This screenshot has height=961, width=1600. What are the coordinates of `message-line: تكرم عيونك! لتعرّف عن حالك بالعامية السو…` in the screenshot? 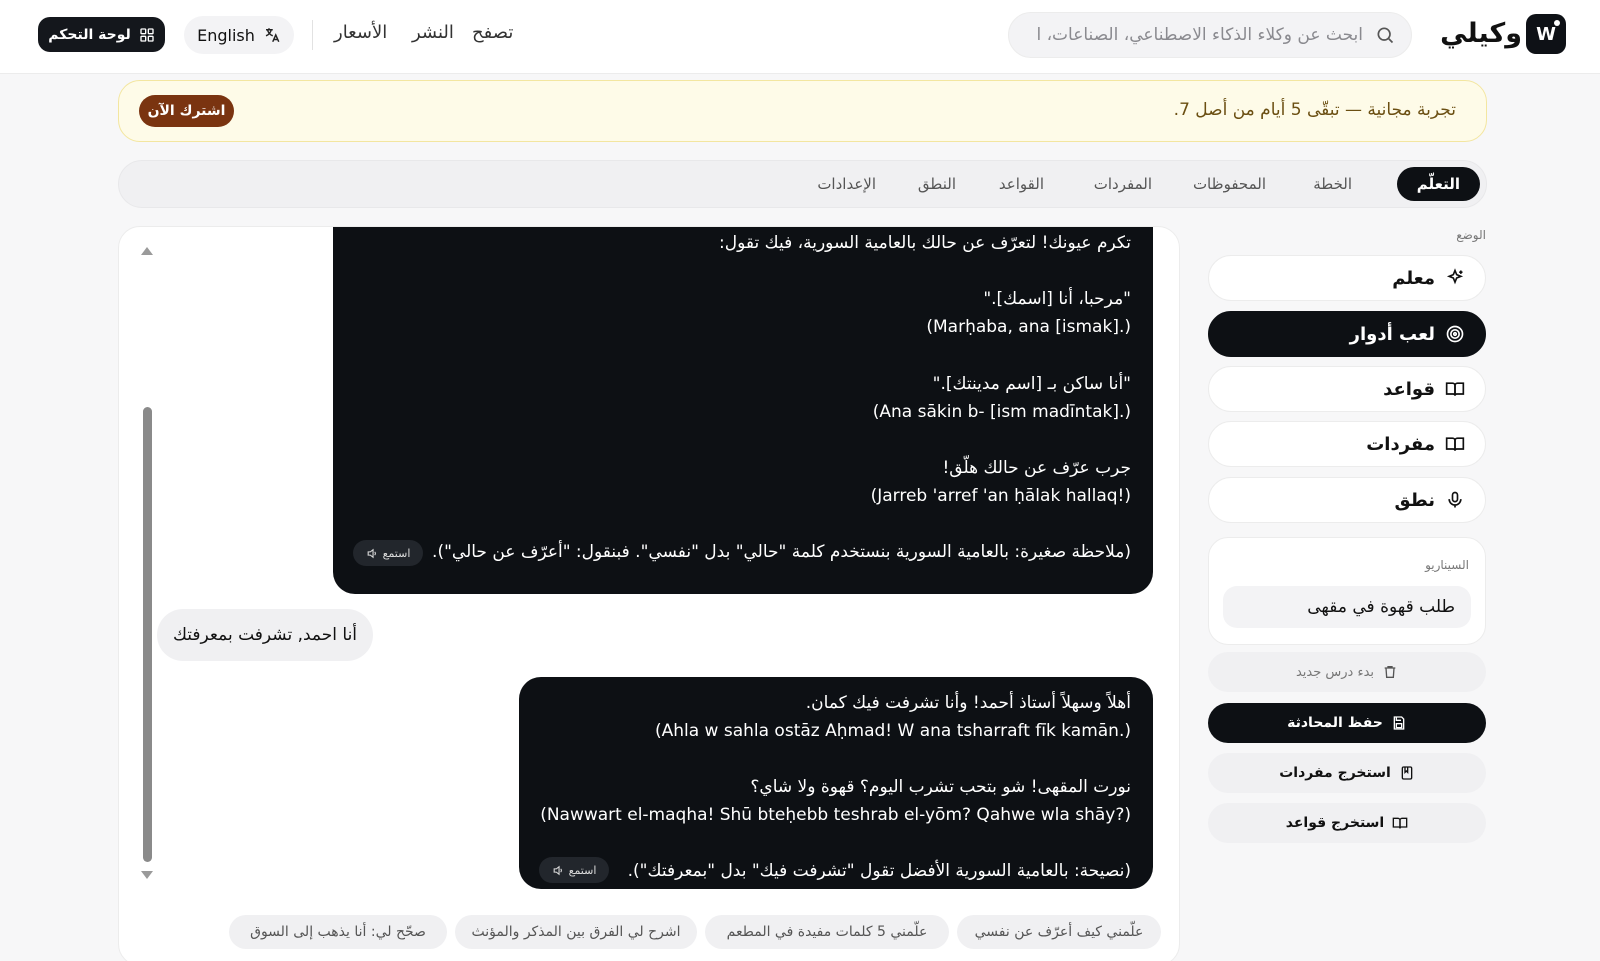 It's located at (925, 243).